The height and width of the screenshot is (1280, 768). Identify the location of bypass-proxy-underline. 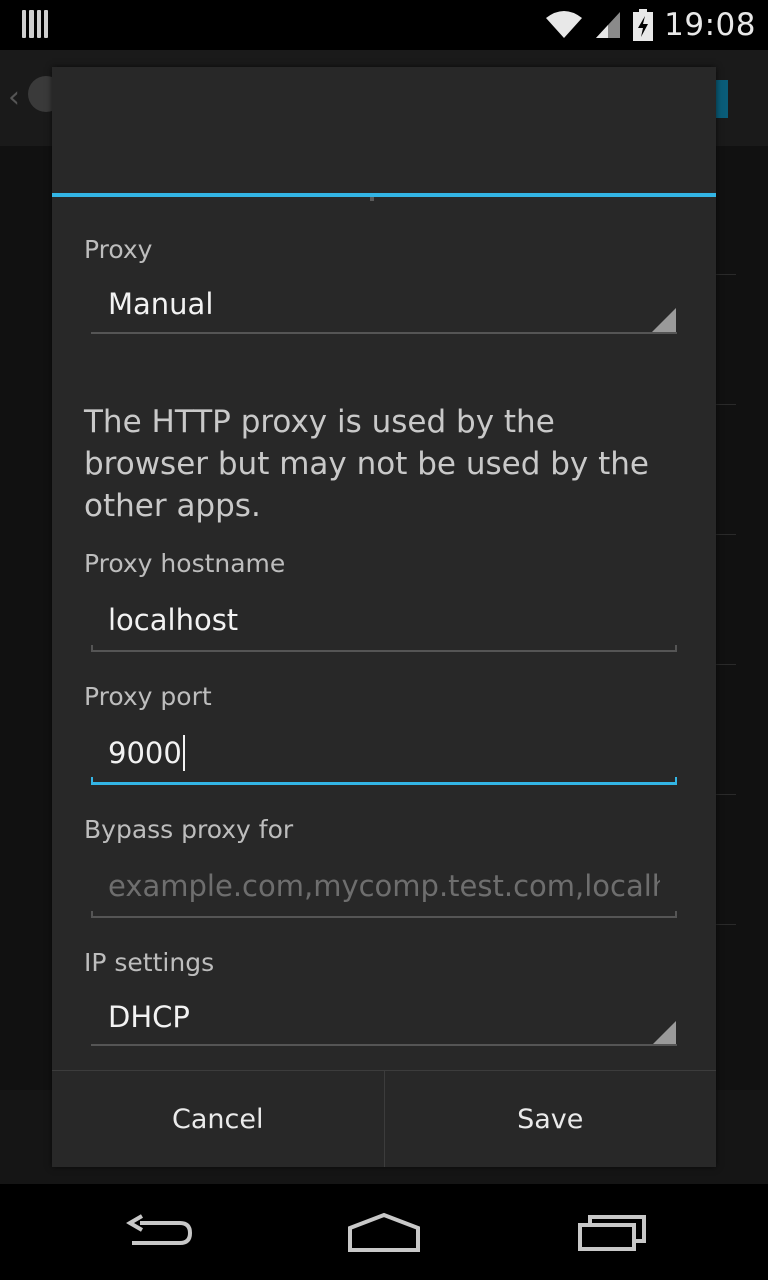
(384, 914).